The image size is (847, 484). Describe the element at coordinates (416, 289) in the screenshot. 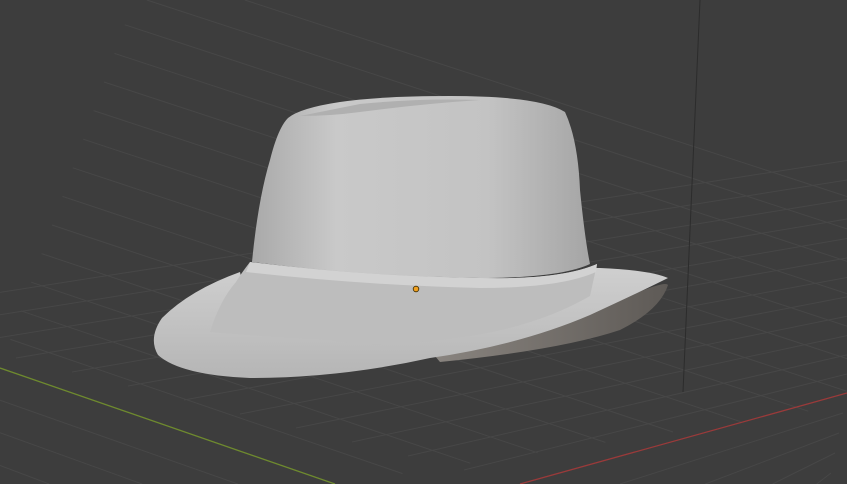

I see `object-origin-dot` at that location.